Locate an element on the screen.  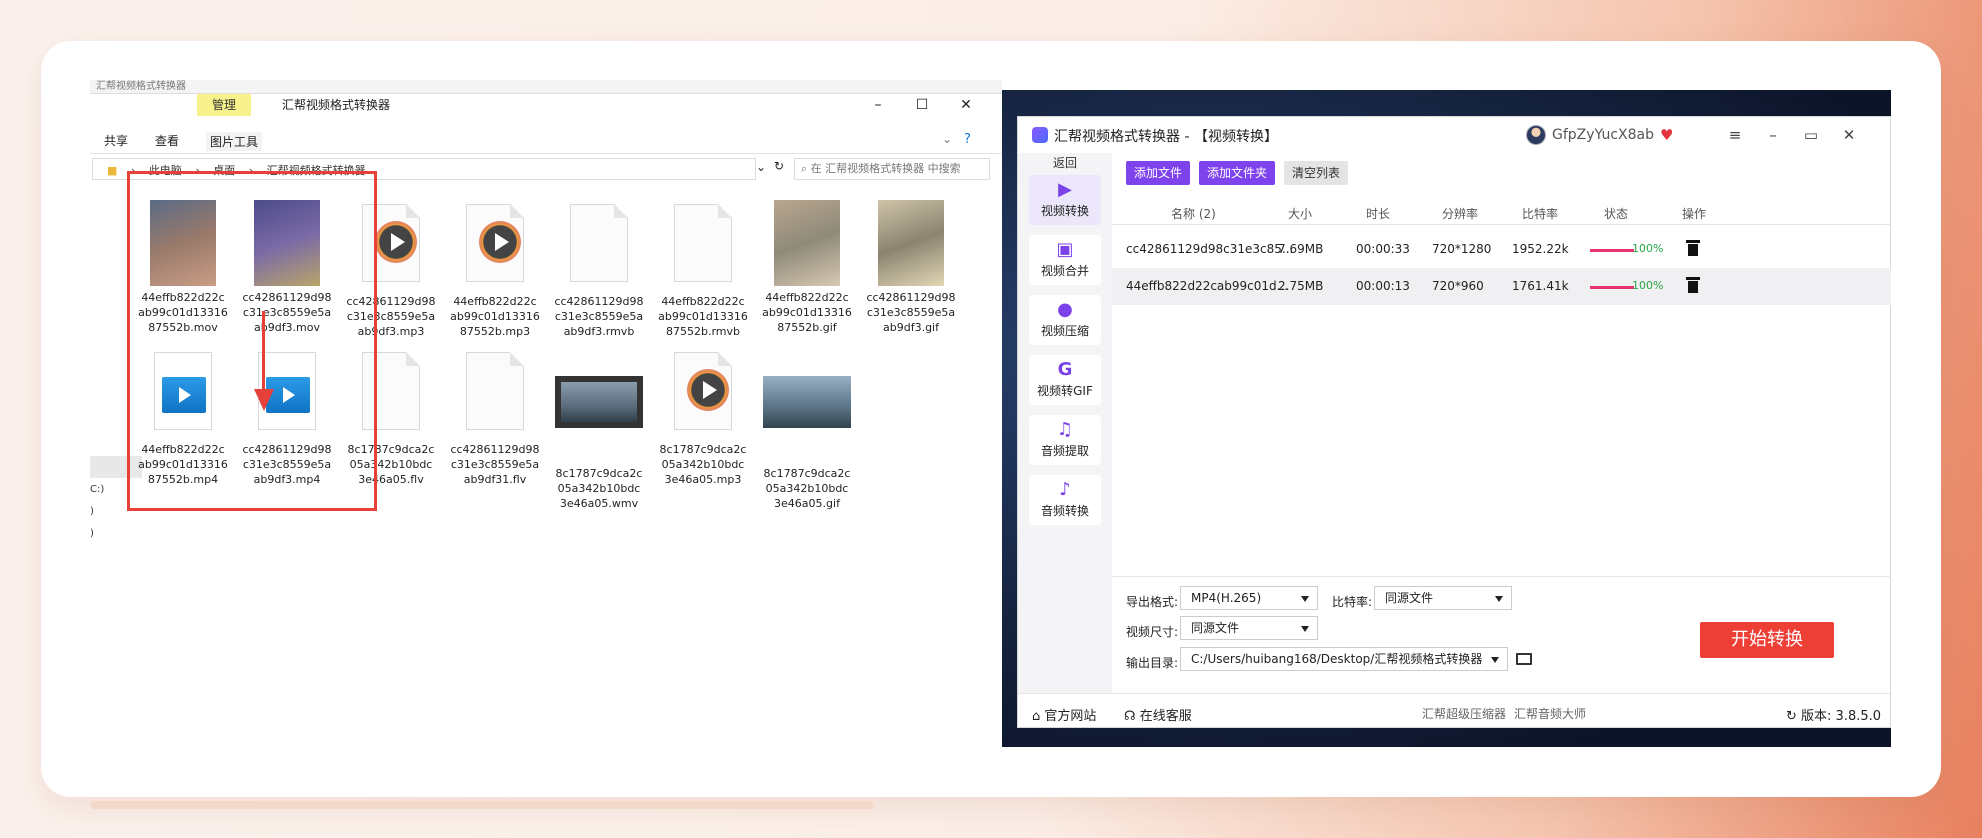
file-size: 7.69MB is located at coordinates (1301, 249).